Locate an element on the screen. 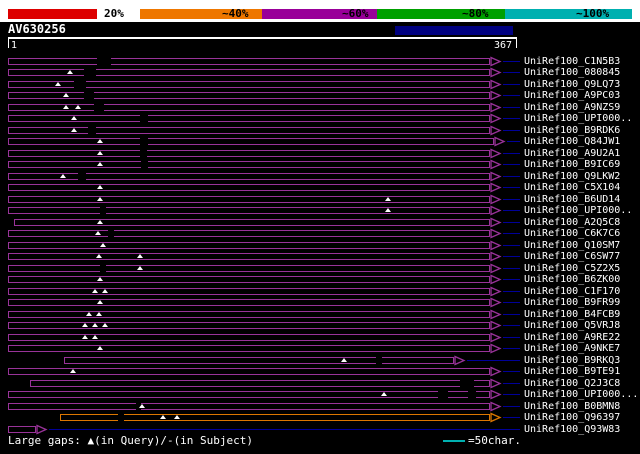  hit-label: UniRef100_A9NKE7 is located at coordinates (572, 348).